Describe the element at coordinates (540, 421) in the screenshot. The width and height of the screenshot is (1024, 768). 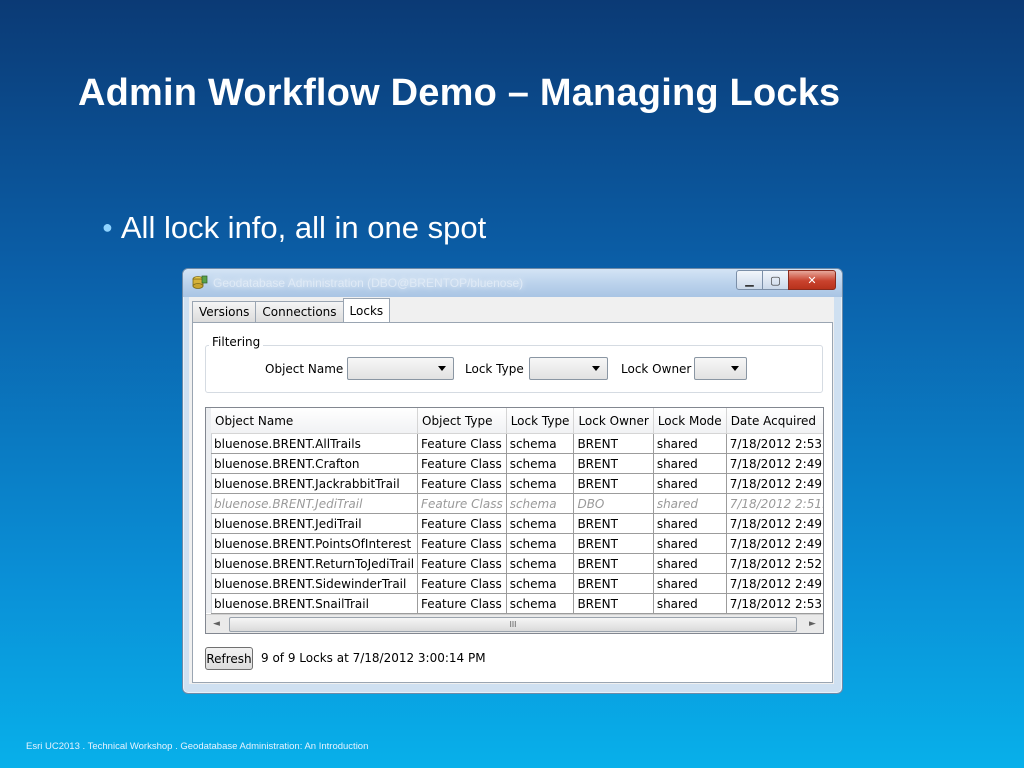
I see `column-header: Lock Type` at that location.